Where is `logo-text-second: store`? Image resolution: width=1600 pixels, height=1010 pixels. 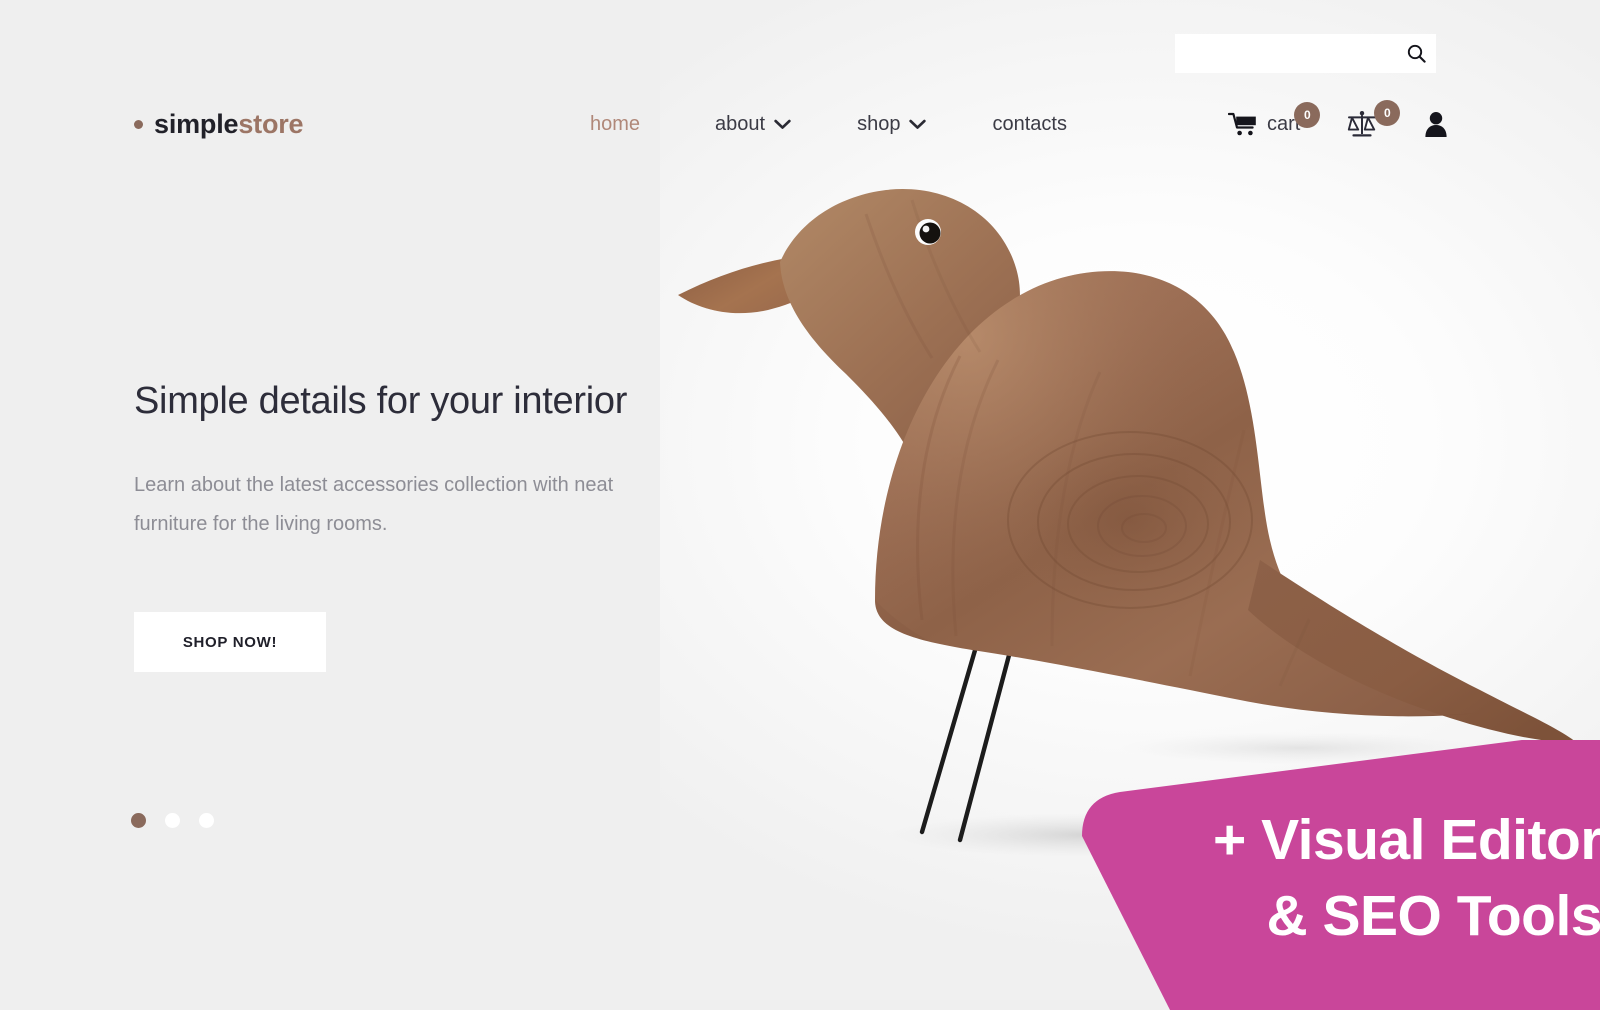 logo-text-second: store is located at coordinates (271, 123).